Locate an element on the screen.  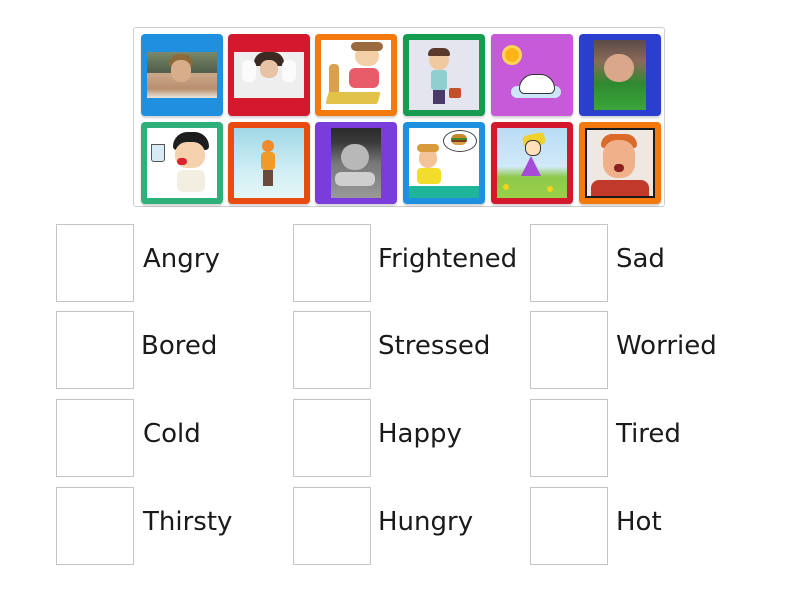
tile-photo-grumpy-baby is located at coordinates (620, 75).